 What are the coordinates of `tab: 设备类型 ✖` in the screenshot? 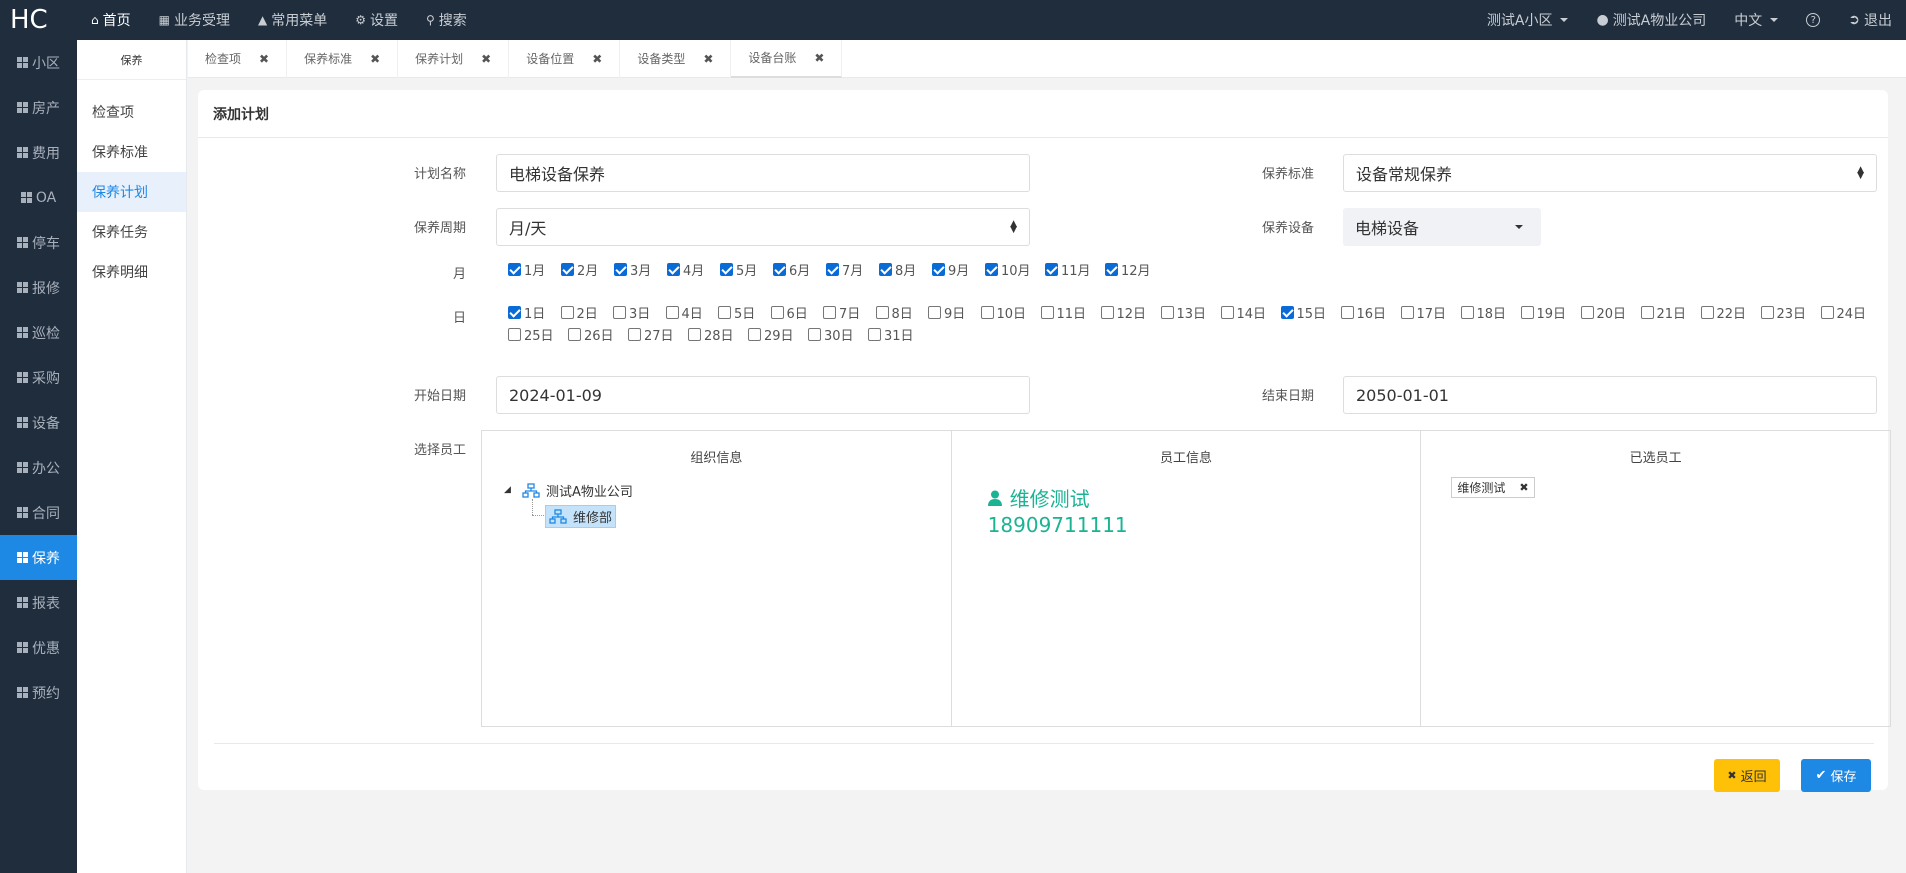 It's located at (676, 58).